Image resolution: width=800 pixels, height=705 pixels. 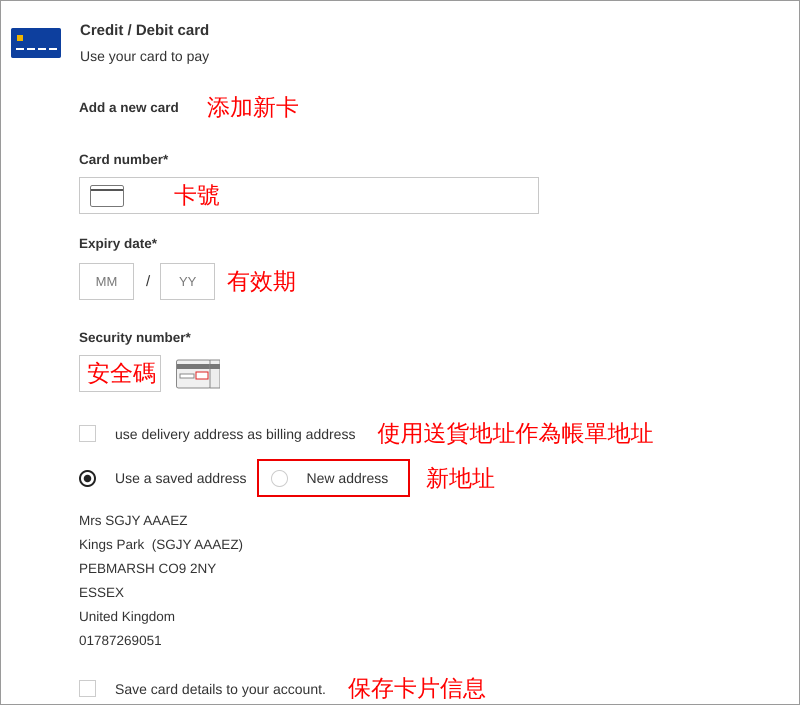 What do you see at coordinates (121, 641) in the screenshot?
I see `address-line: 01787269051` at bounding box center [121, 641].